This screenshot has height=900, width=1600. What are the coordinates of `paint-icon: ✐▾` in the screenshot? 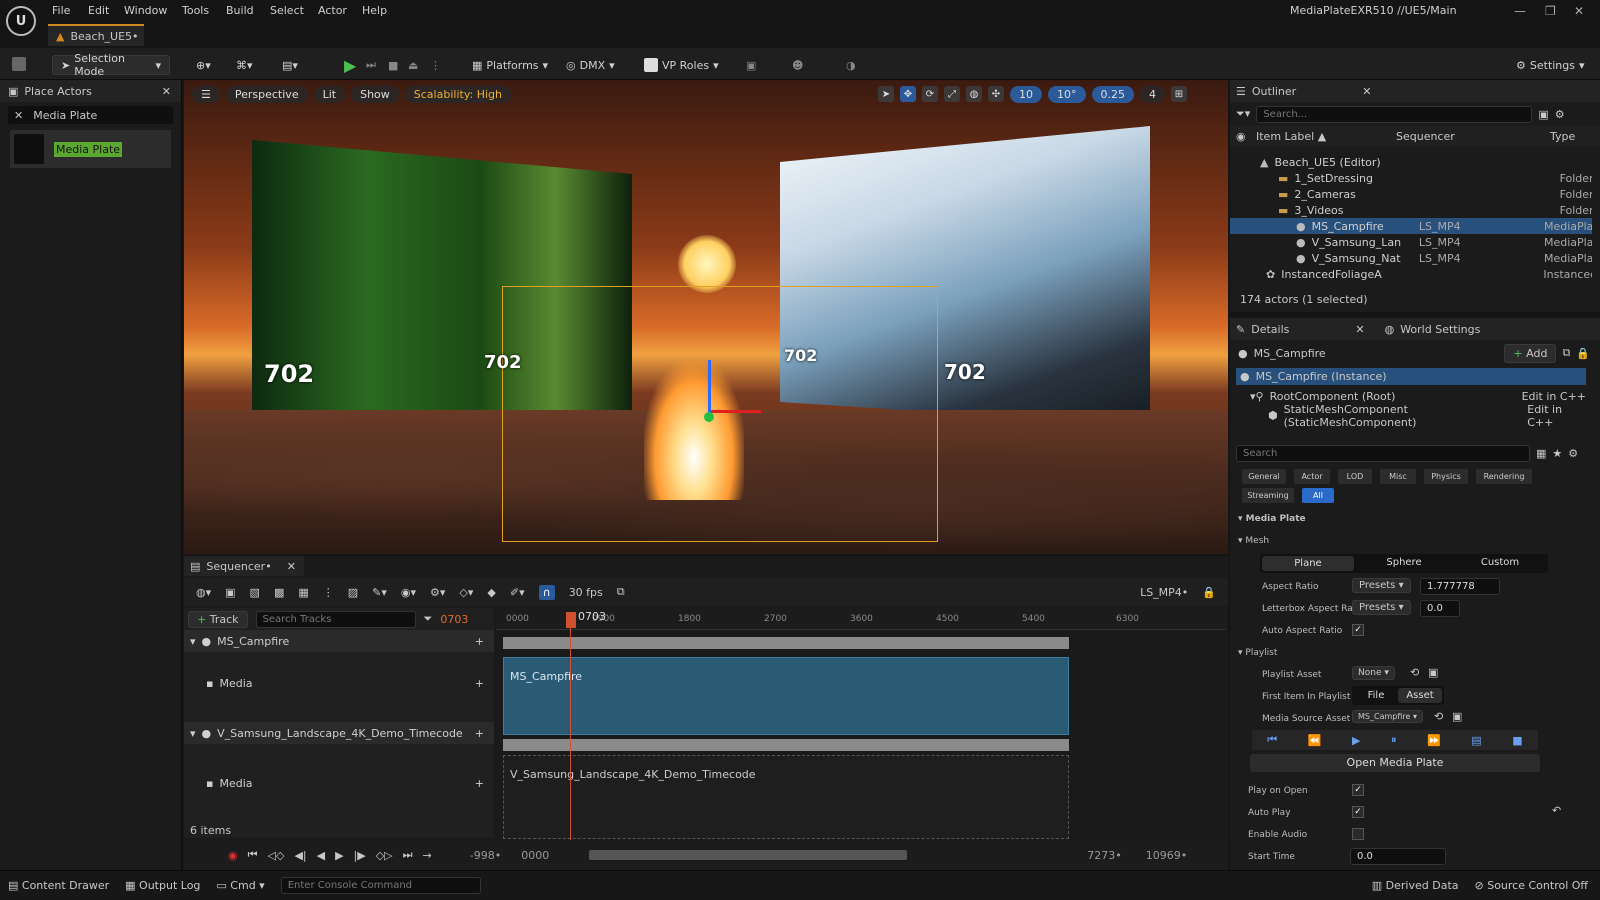 It's located at (517, 592).